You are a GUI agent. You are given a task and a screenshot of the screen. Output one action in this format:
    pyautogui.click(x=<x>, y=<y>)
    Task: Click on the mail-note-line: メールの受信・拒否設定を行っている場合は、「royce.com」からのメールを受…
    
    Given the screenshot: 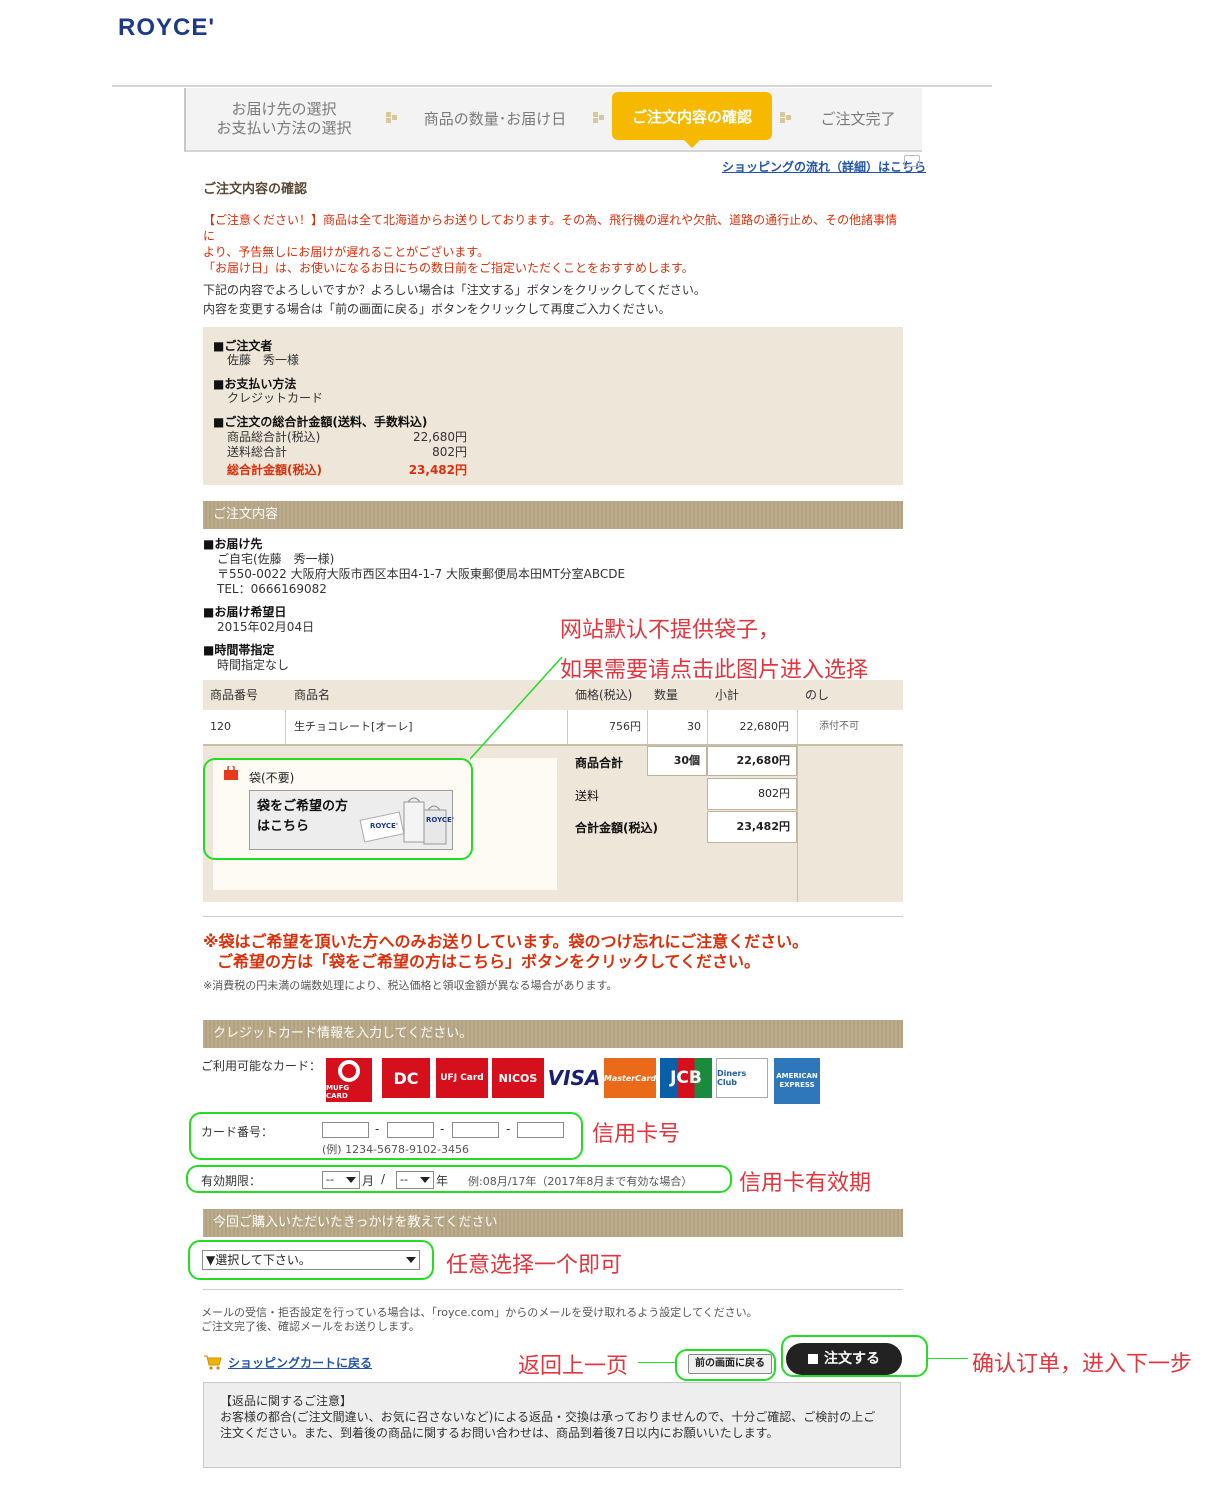 What is the action you would take?
    pyautogui.click(x=479, y=1312)
    